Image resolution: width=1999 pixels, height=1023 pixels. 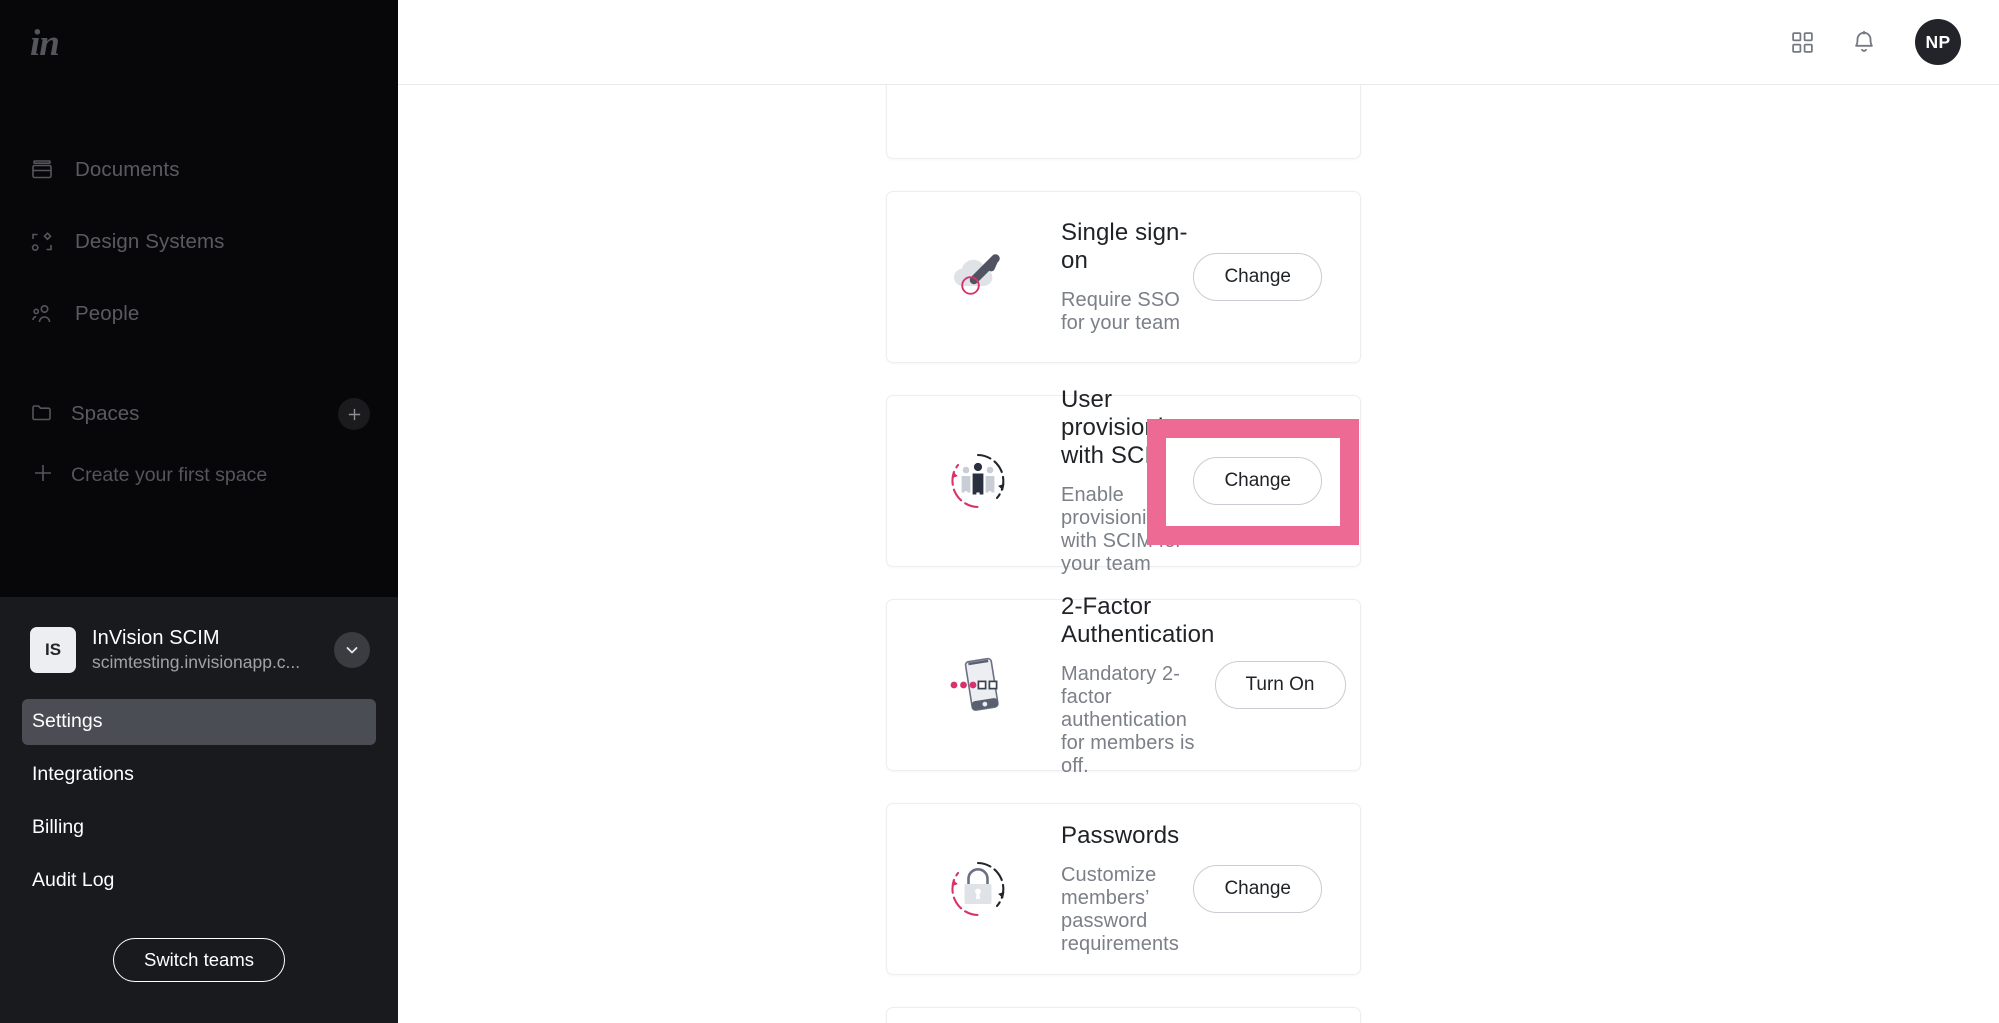 What do you see at coordinates (1802, 42) in the screenshot?
I see `grid-apps-icon` at bounding box center [1802, 42].